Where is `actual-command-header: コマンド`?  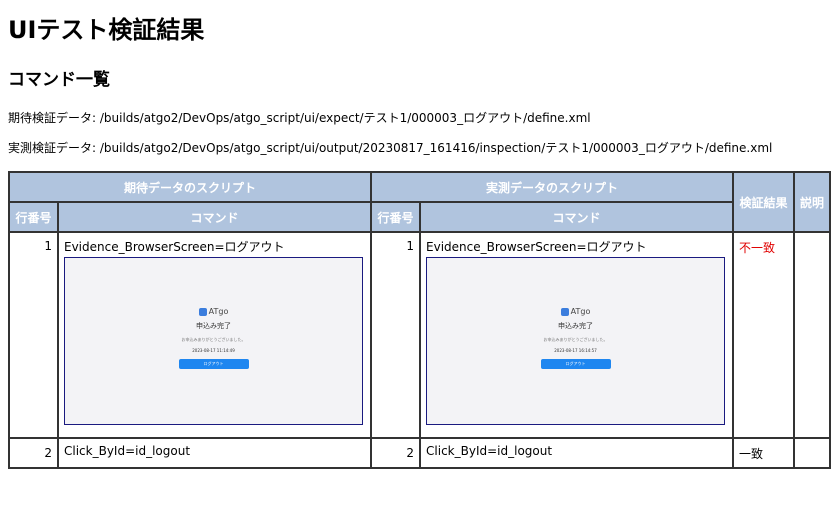 actual-command-header: コマンド is located at coordinates (577, 217).